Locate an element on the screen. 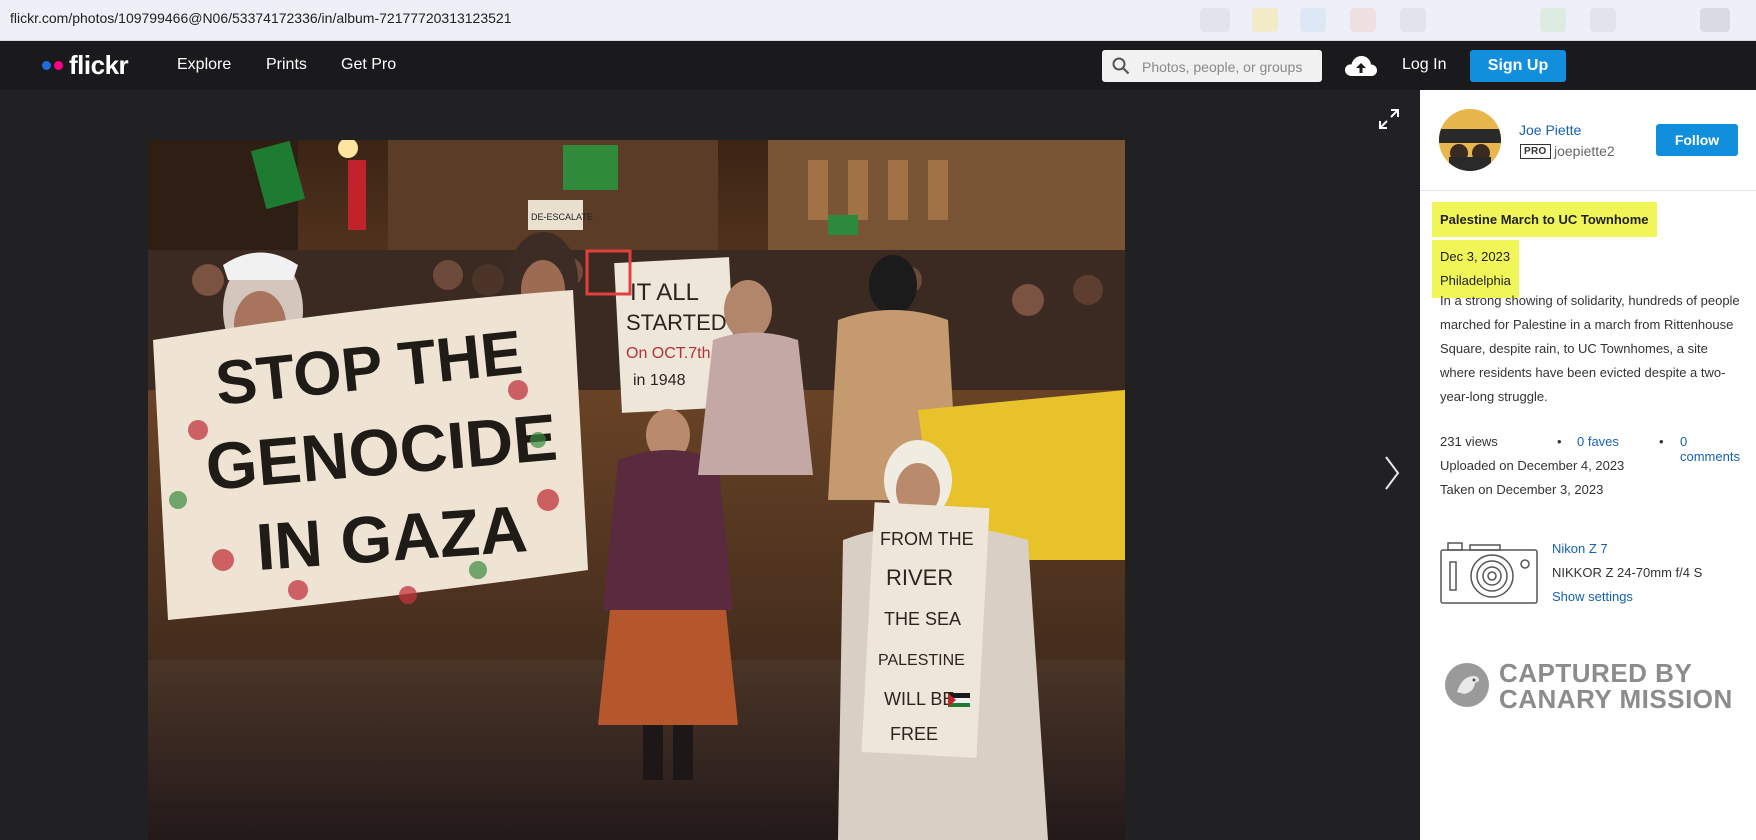 This screenshot has height=840, width=1756. nav-explore: Explore is located at coordinates (204, 65).